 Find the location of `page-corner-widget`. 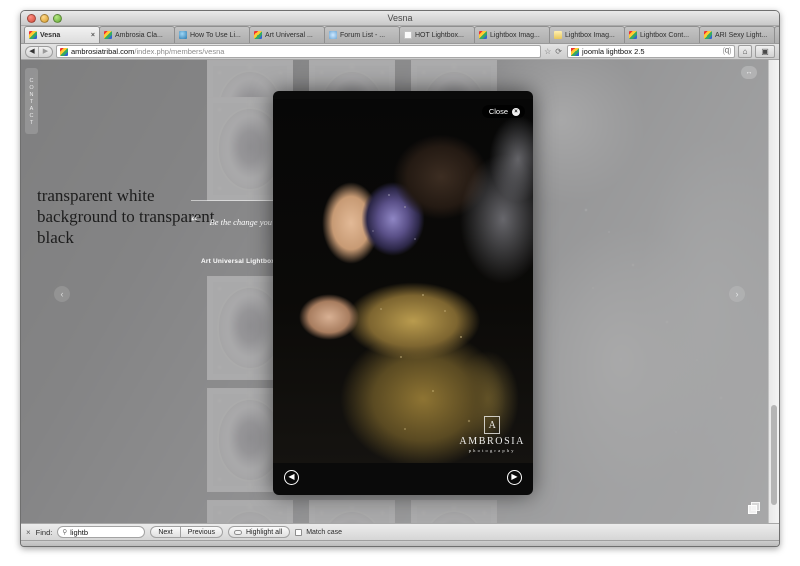

page-corner-widget is located at coordinates (754, 508).